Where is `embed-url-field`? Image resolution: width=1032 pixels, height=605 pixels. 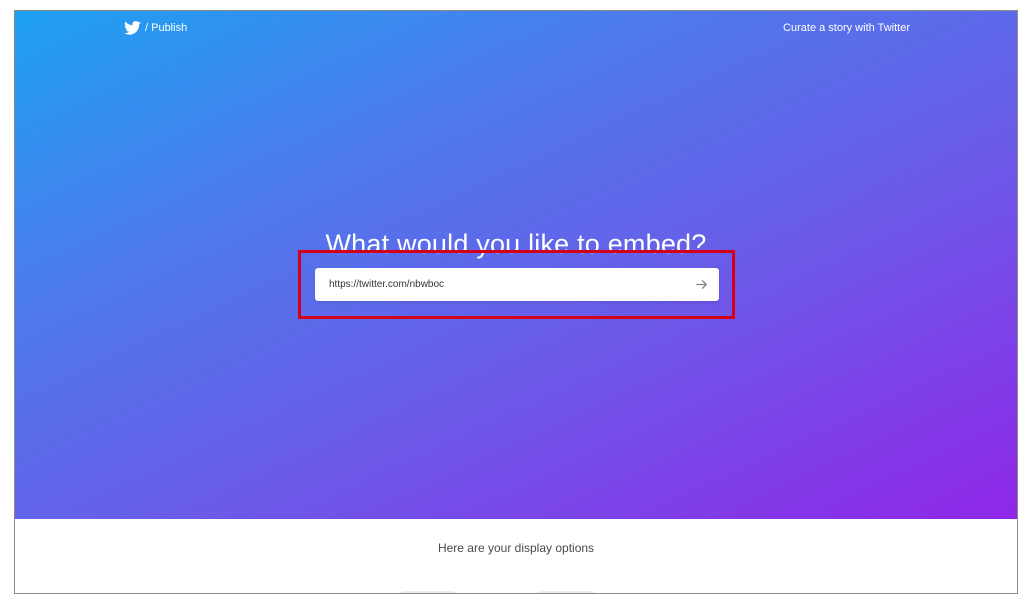
embed-url-field is located at coordinates (517, 284).